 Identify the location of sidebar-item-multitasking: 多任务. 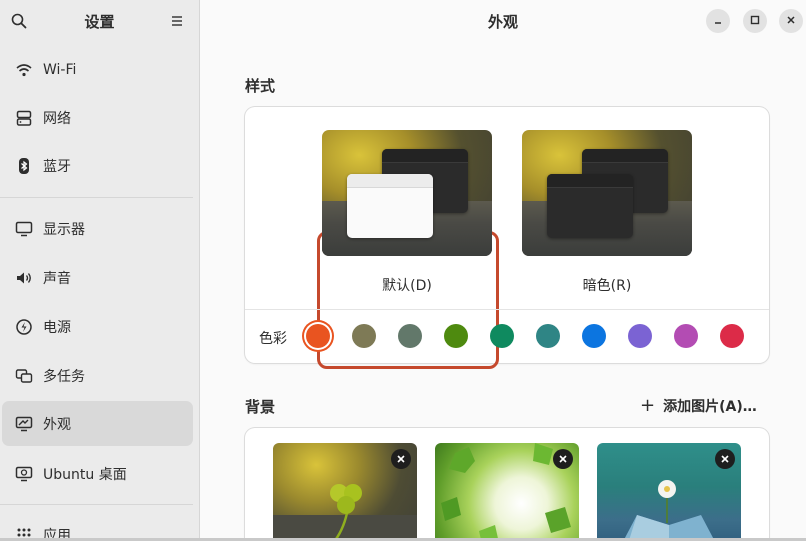
(97, 375).